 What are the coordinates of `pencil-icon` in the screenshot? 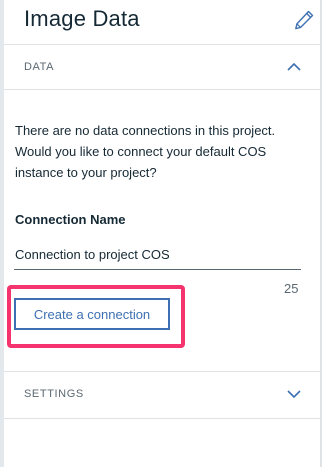 It's located at (304, 20).